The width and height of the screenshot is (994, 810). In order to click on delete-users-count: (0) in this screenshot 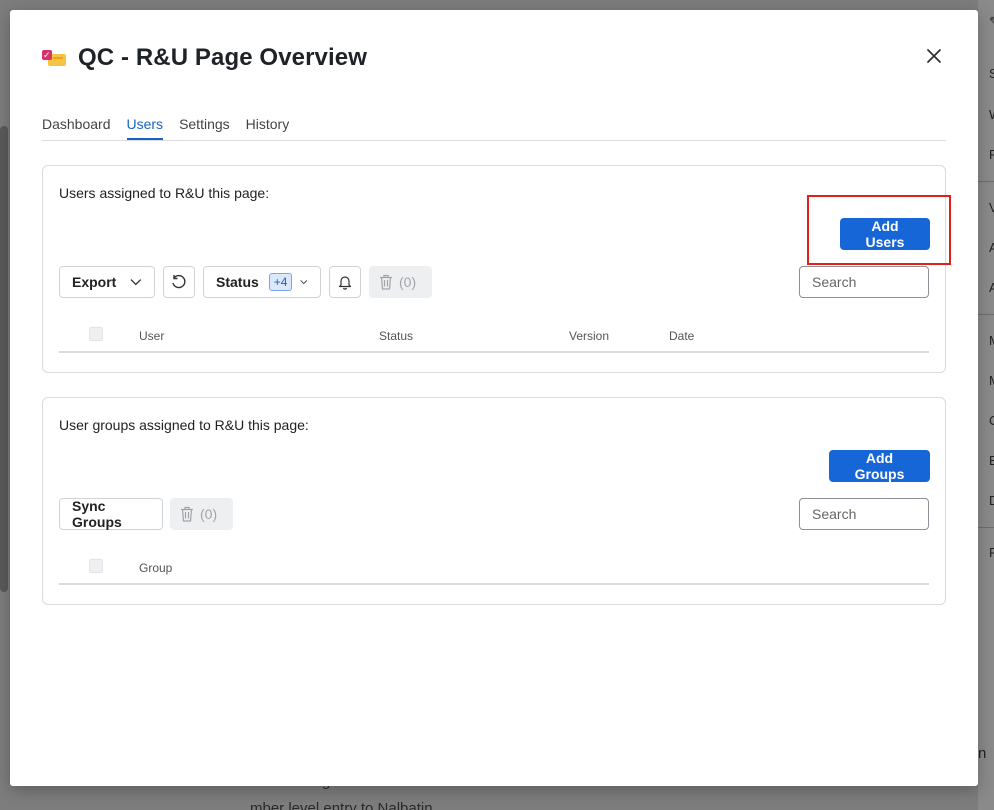, I will do `click(408, 282)`.